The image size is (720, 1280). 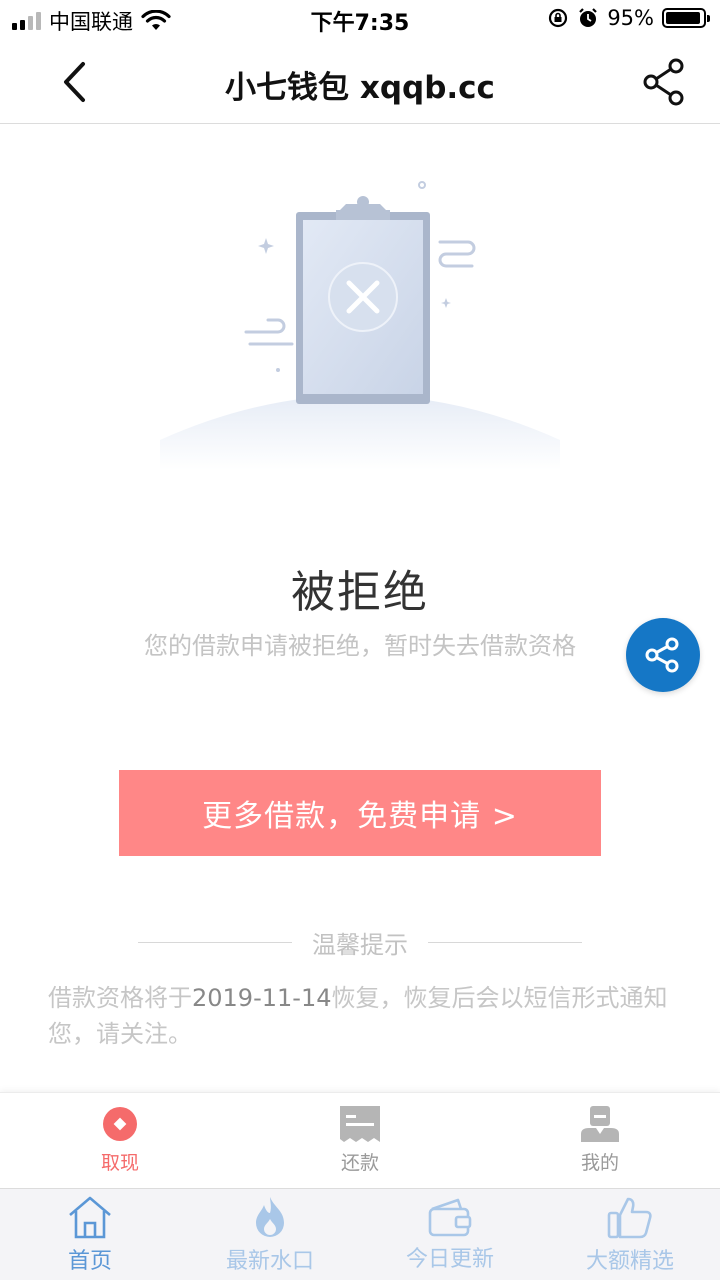 I want to click on battery-percent: 95%, so click(x=630, y=18).